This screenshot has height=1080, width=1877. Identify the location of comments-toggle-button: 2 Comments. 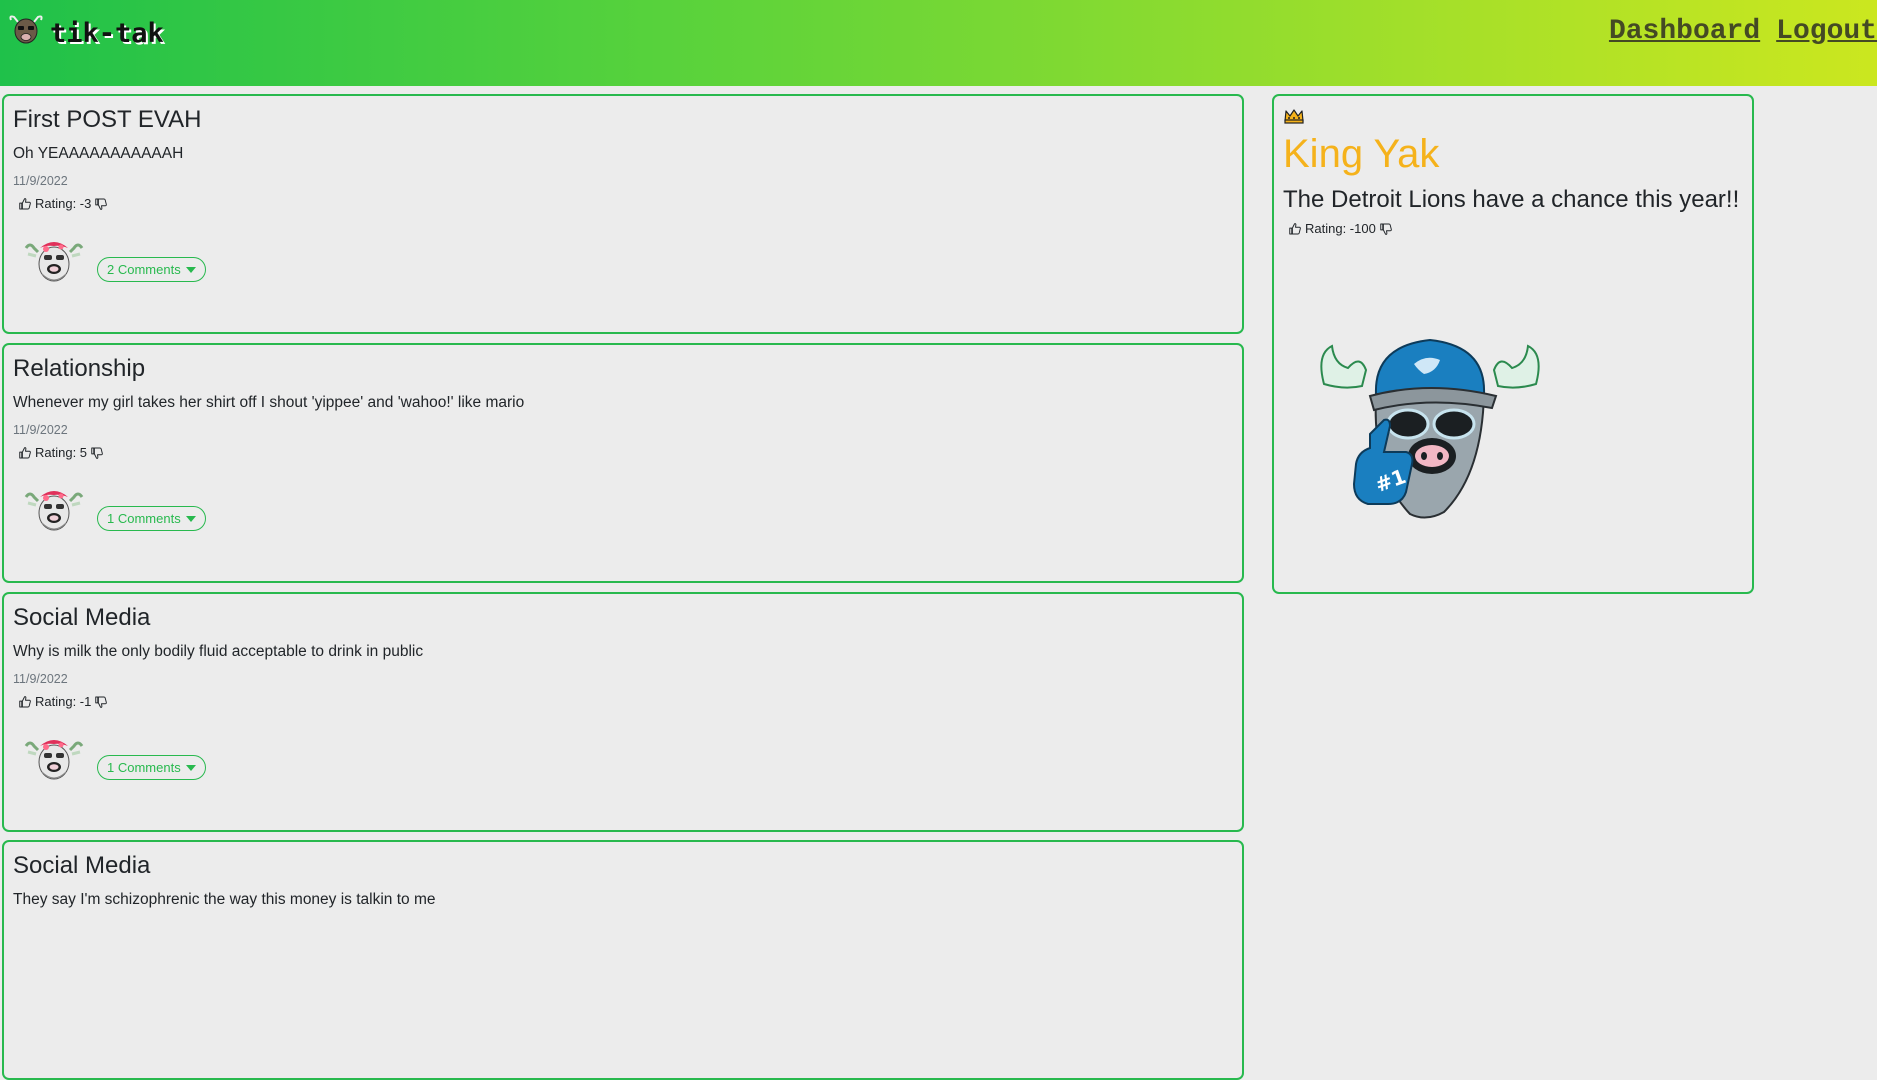
(151, 269).